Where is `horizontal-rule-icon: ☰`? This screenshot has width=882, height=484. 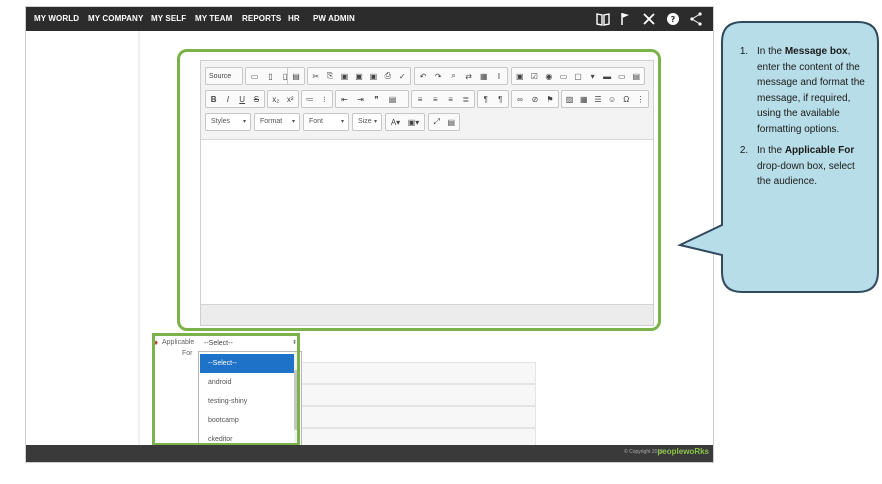 horizontal-rule-icon: ☰ is located at coordinates (597, 99).